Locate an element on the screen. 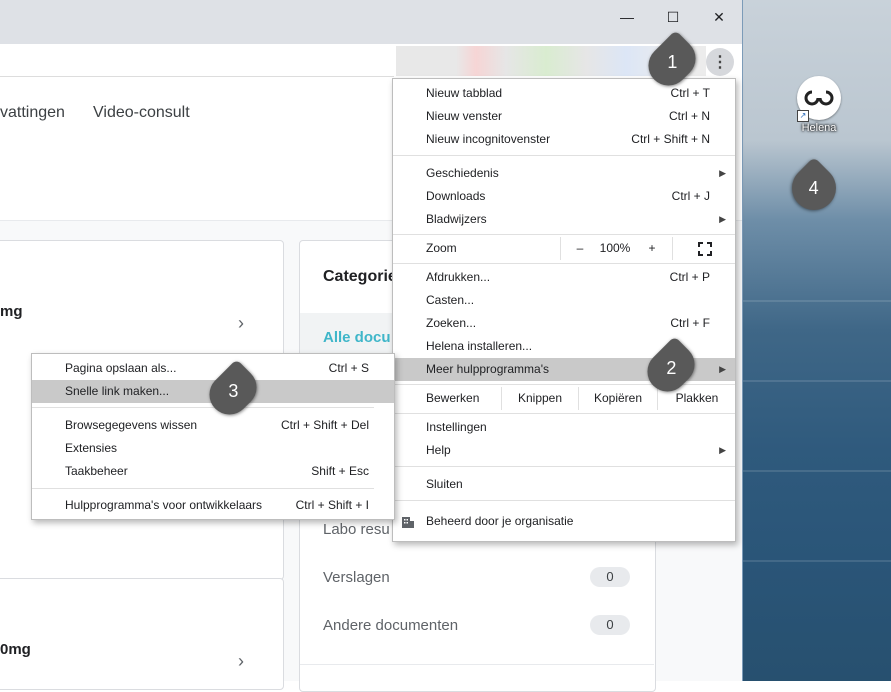 This screenshot has height=692, width=891. callout-number: 4 is located at coordinates (814, 187).